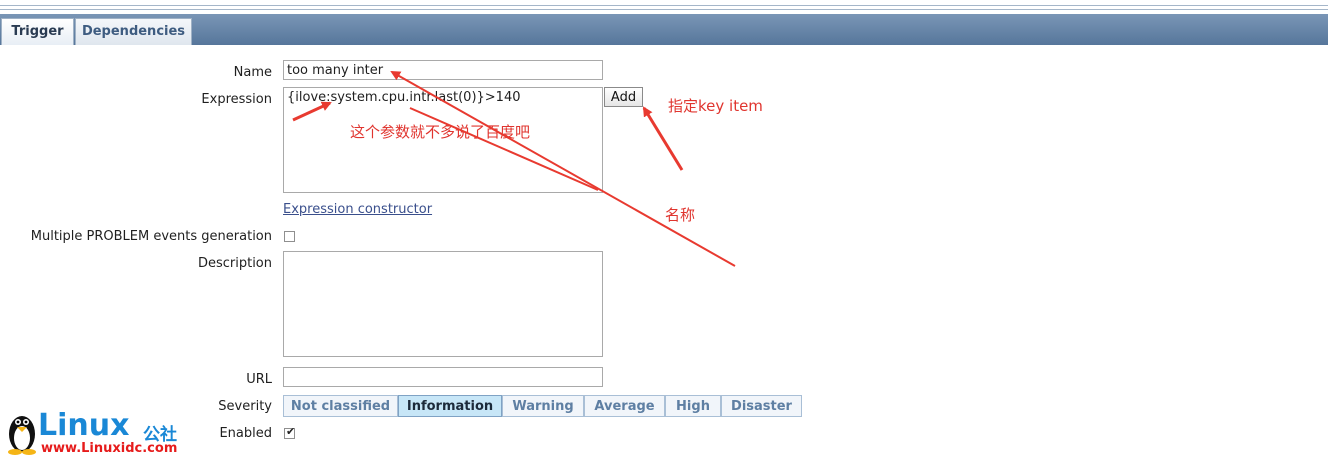 This screenshot has width=1328, height=458. What do you see at coordinates (109, 448) in the screenshot?
I see `watermark-url: www.Linuxidc.com` at bounding box center [109, 448].